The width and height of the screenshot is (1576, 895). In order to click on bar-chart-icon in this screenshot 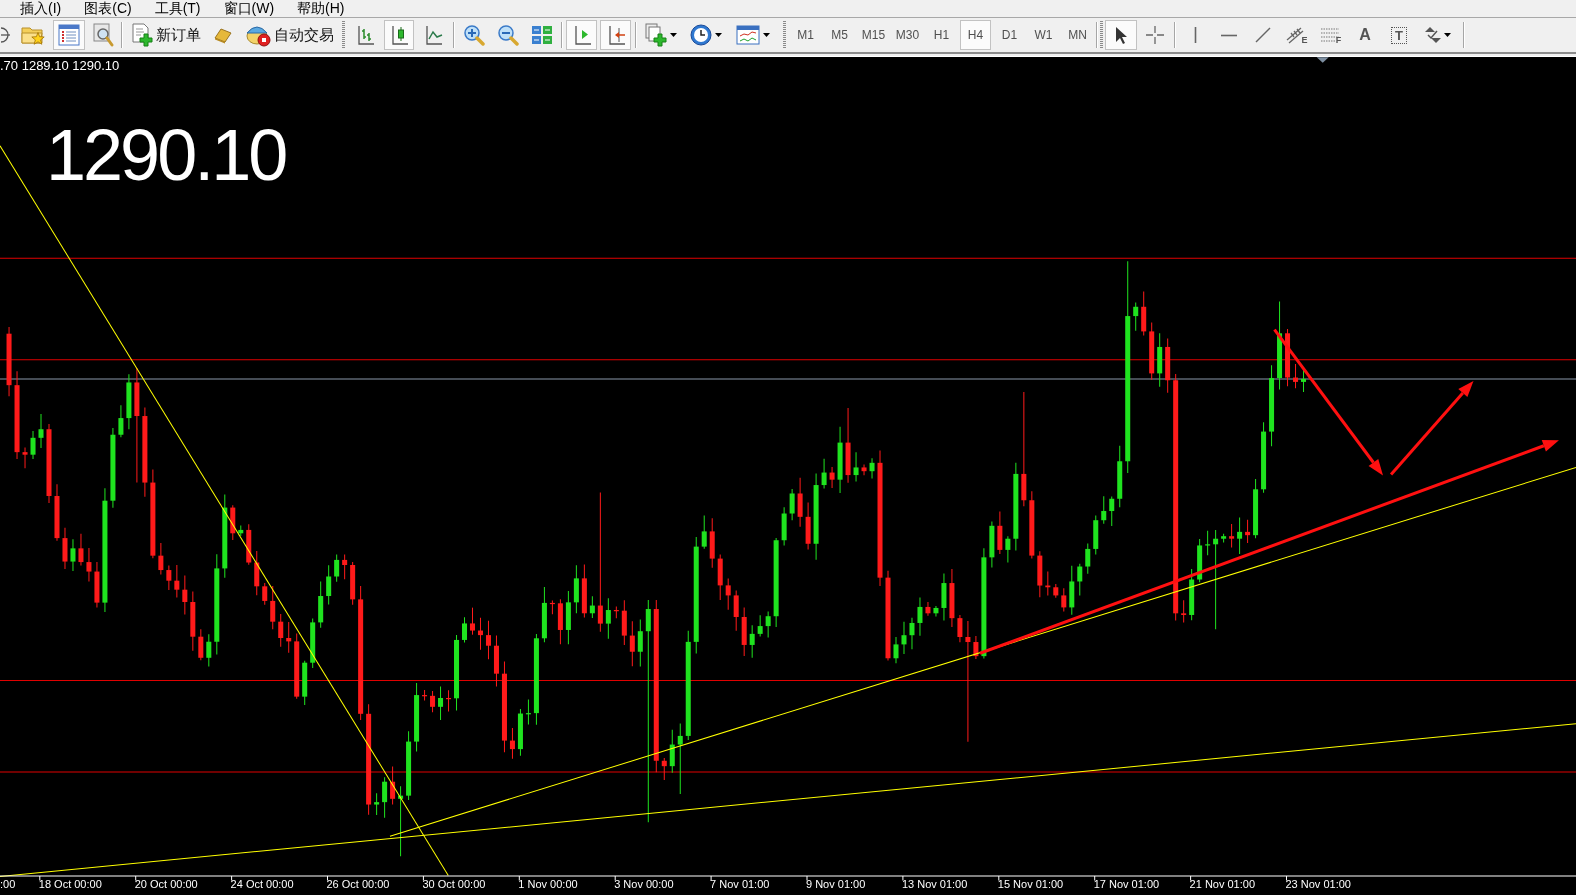, I will do `click(365, 35)`.